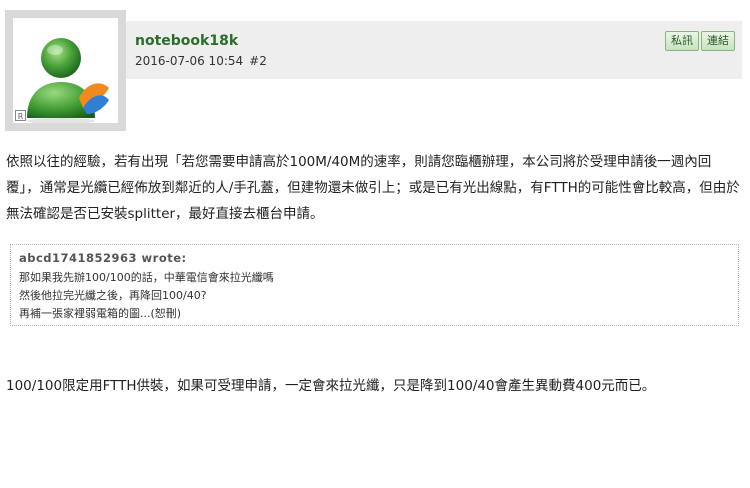  I want to click on private-message-button: 私訊, so click(682, 41).